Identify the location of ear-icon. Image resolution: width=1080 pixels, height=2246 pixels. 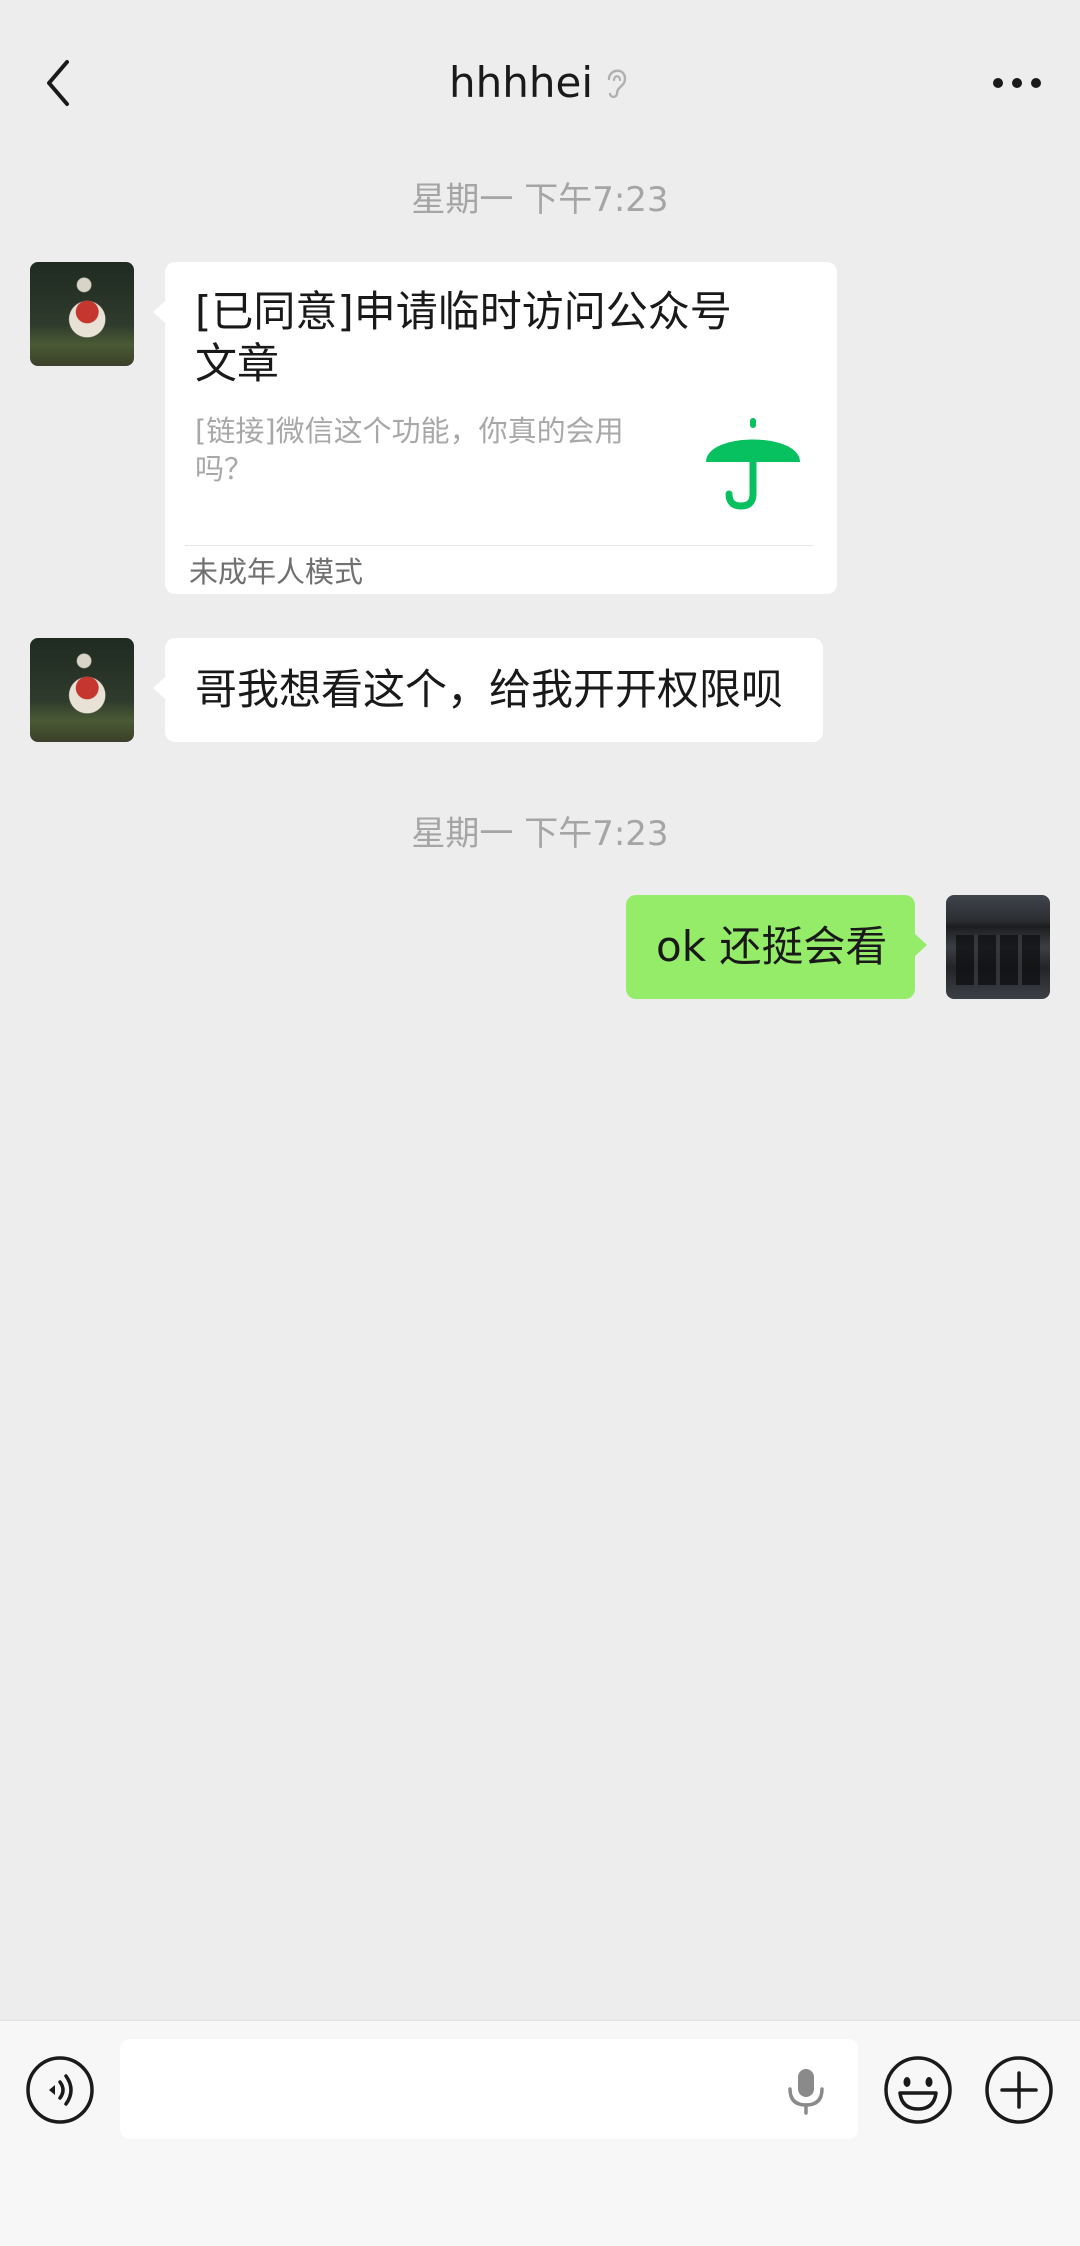
(617, 84).